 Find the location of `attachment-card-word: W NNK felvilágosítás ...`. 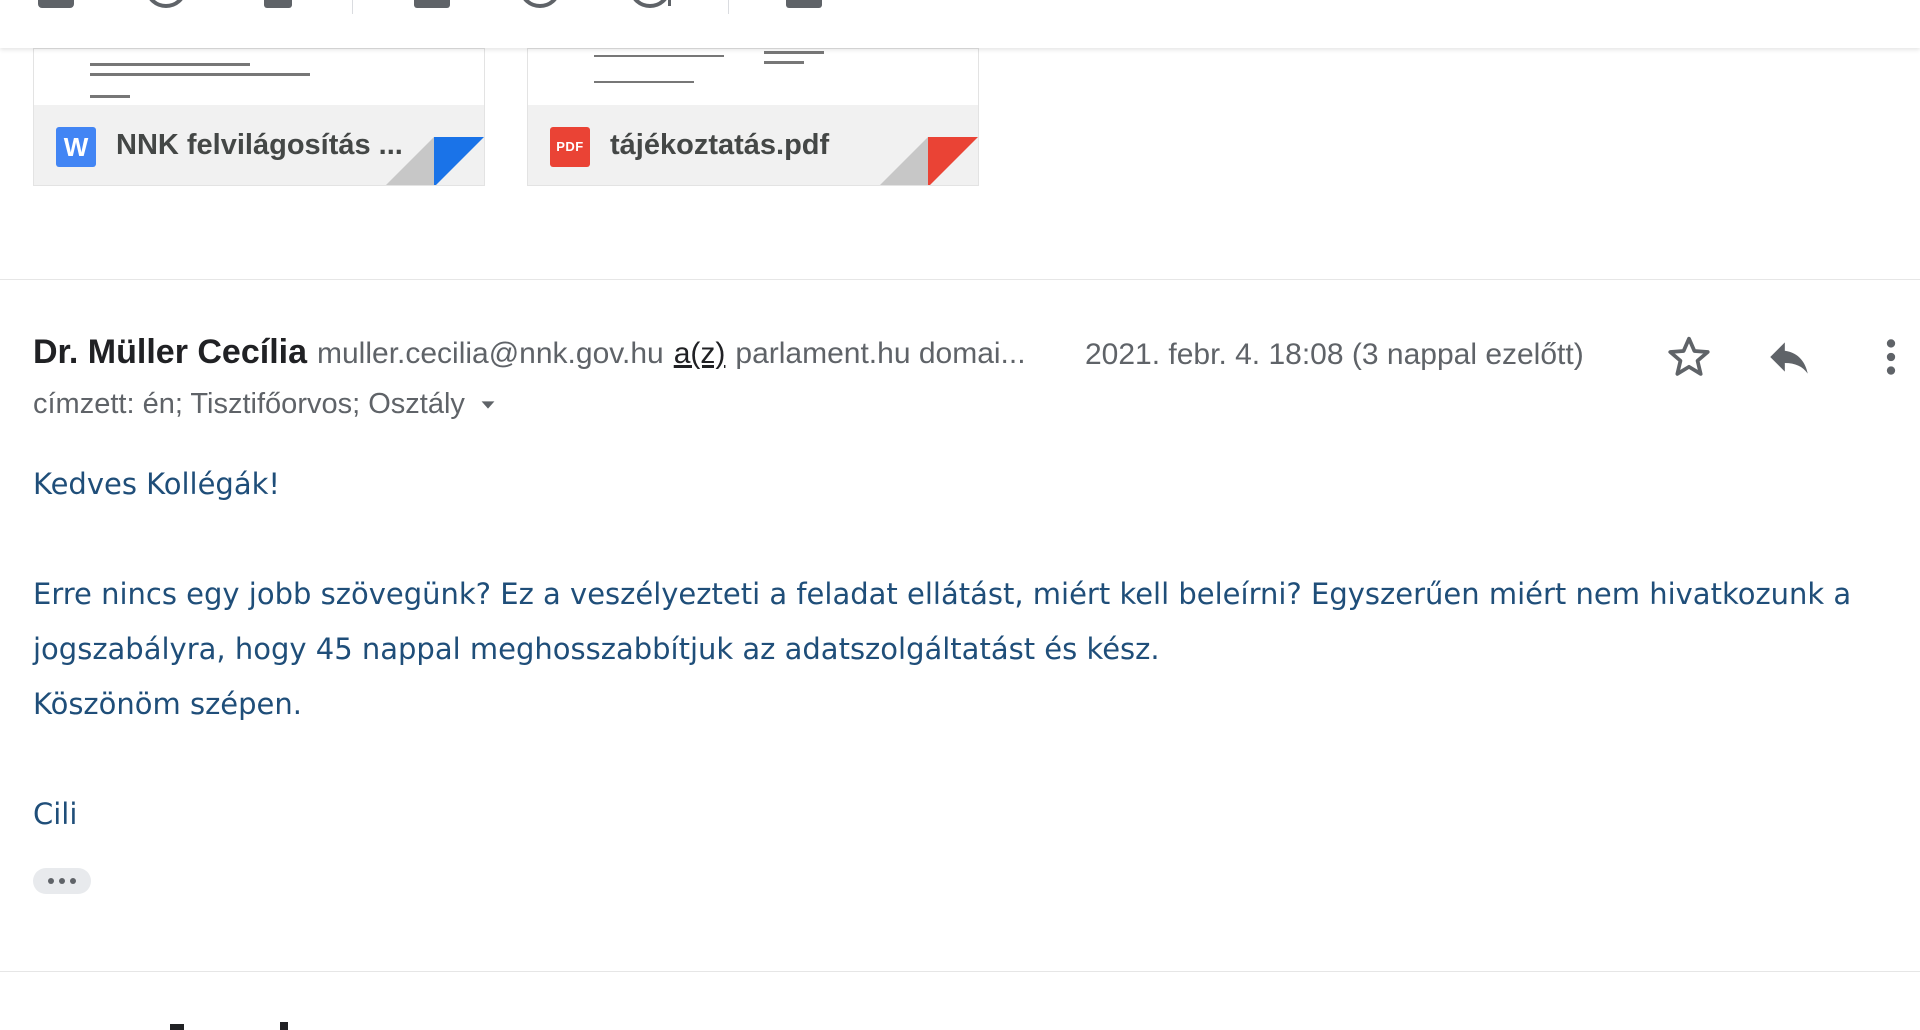

attachment-card-word: W NNK felvilágosítás ... is located at coordinates (259, 117).